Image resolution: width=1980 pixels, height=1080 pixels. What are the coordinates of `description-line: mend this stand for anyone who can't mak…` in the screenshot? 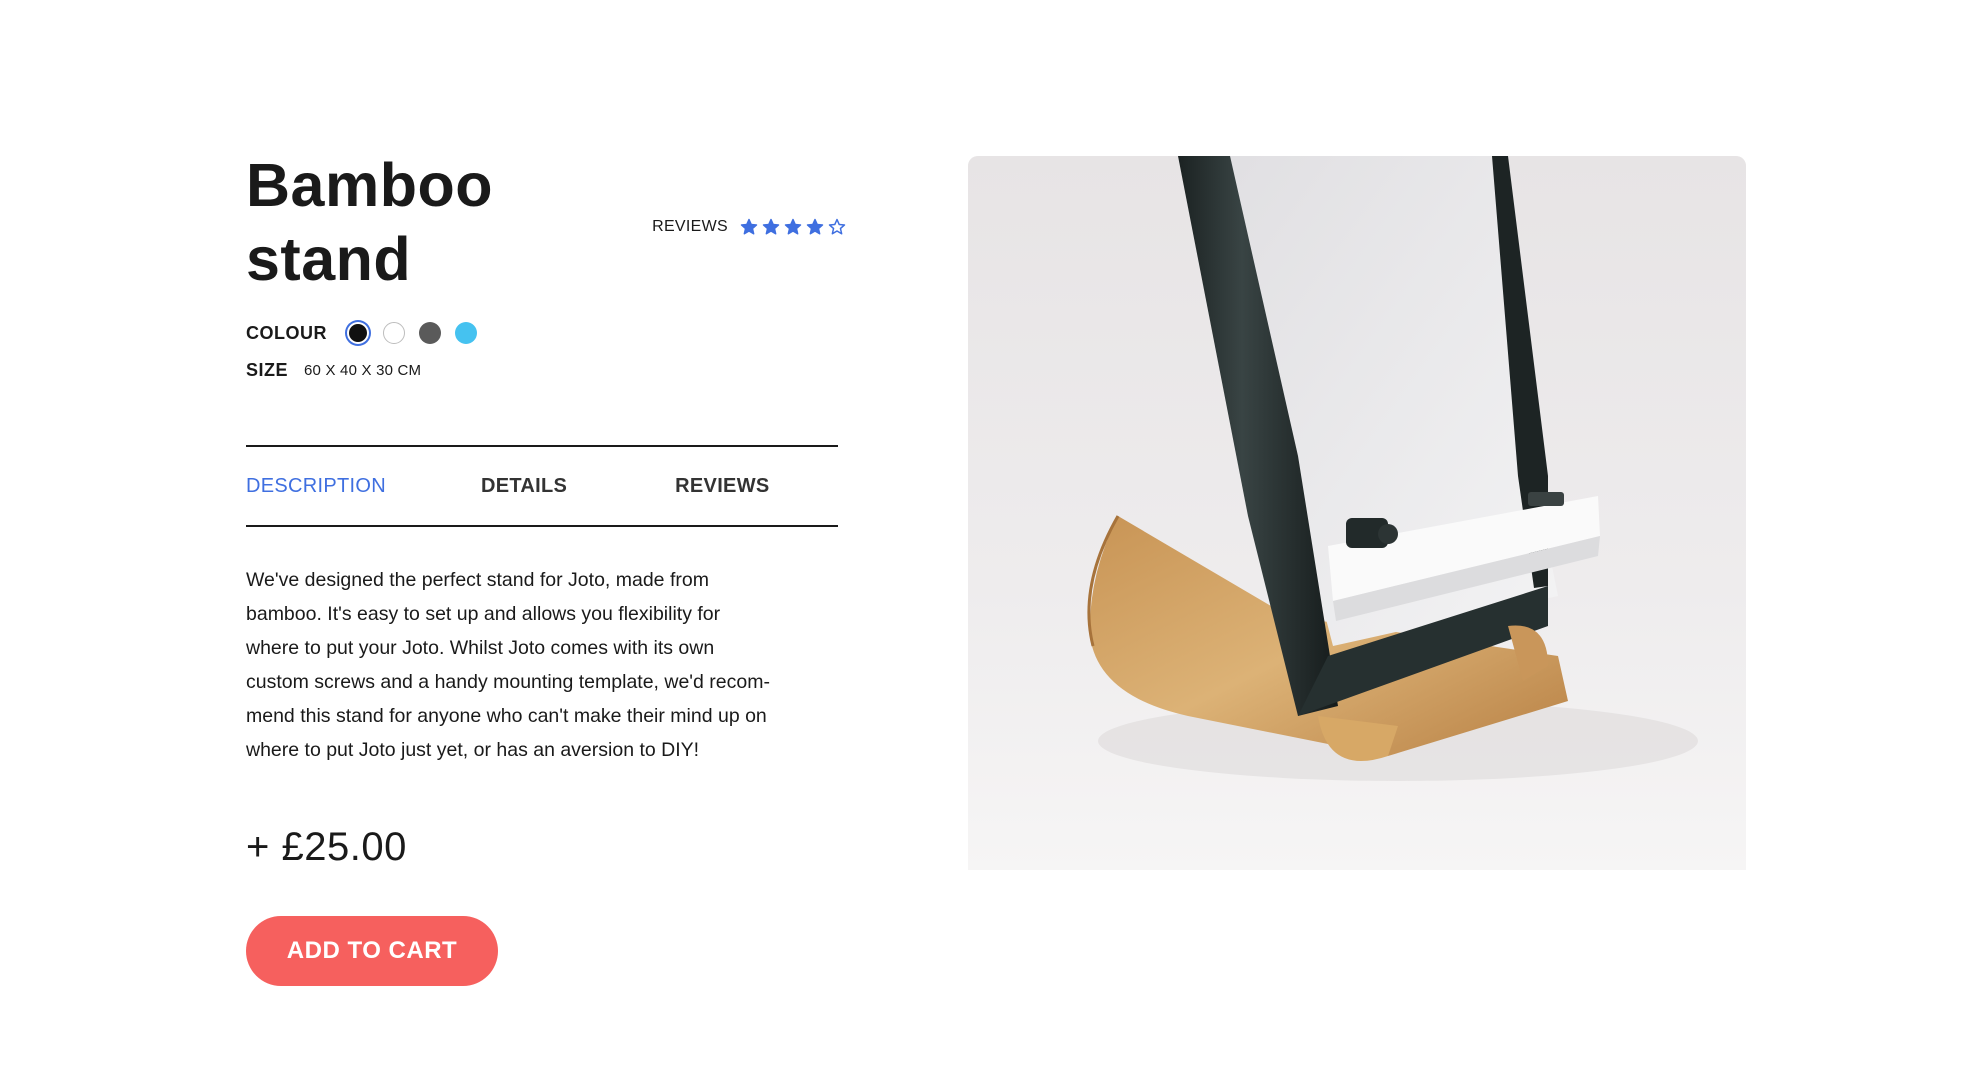 It's located at (506, 716).